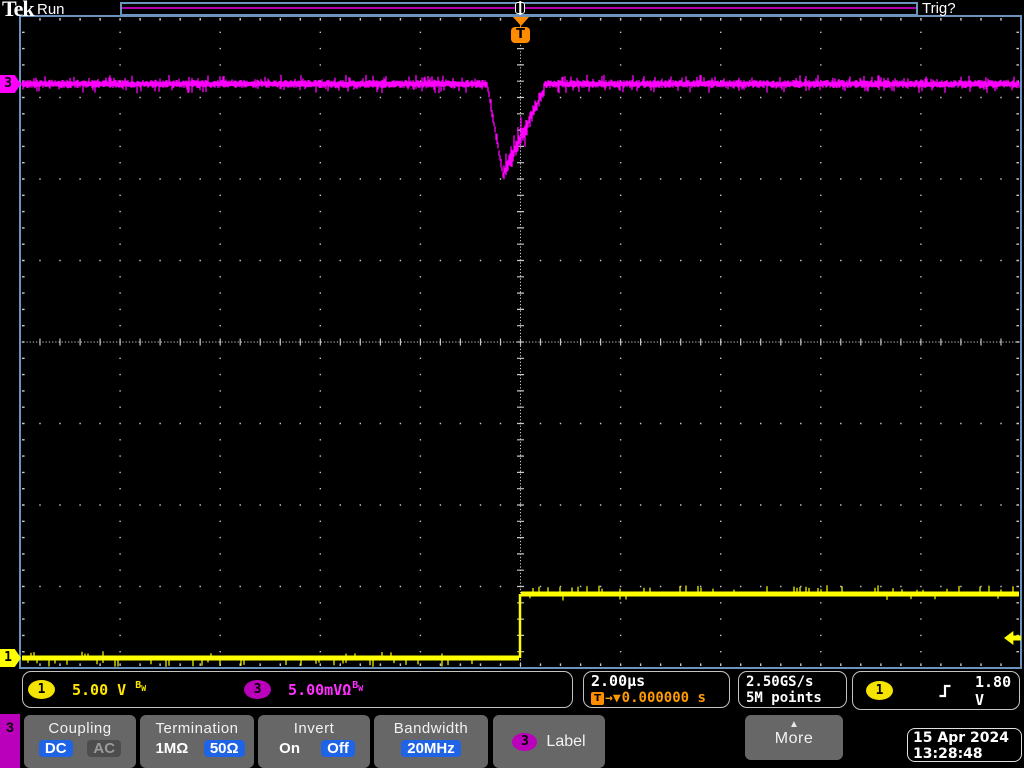 This screenshot has height=768, width=1024. I want to click on coupling-button: Coupling DC AC, so click(80, 741).